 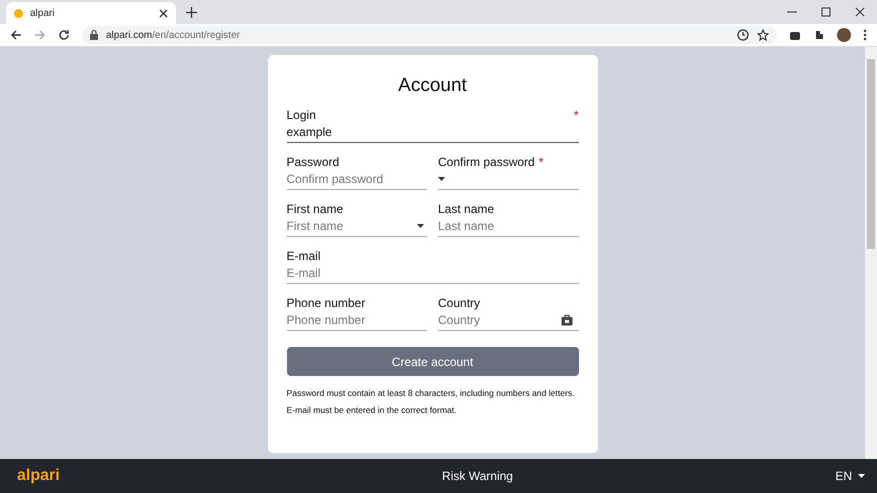 What do you see at coordinates (763, 35) in the screenshot?
I see `star-icon` at bounding box center [763, 35].